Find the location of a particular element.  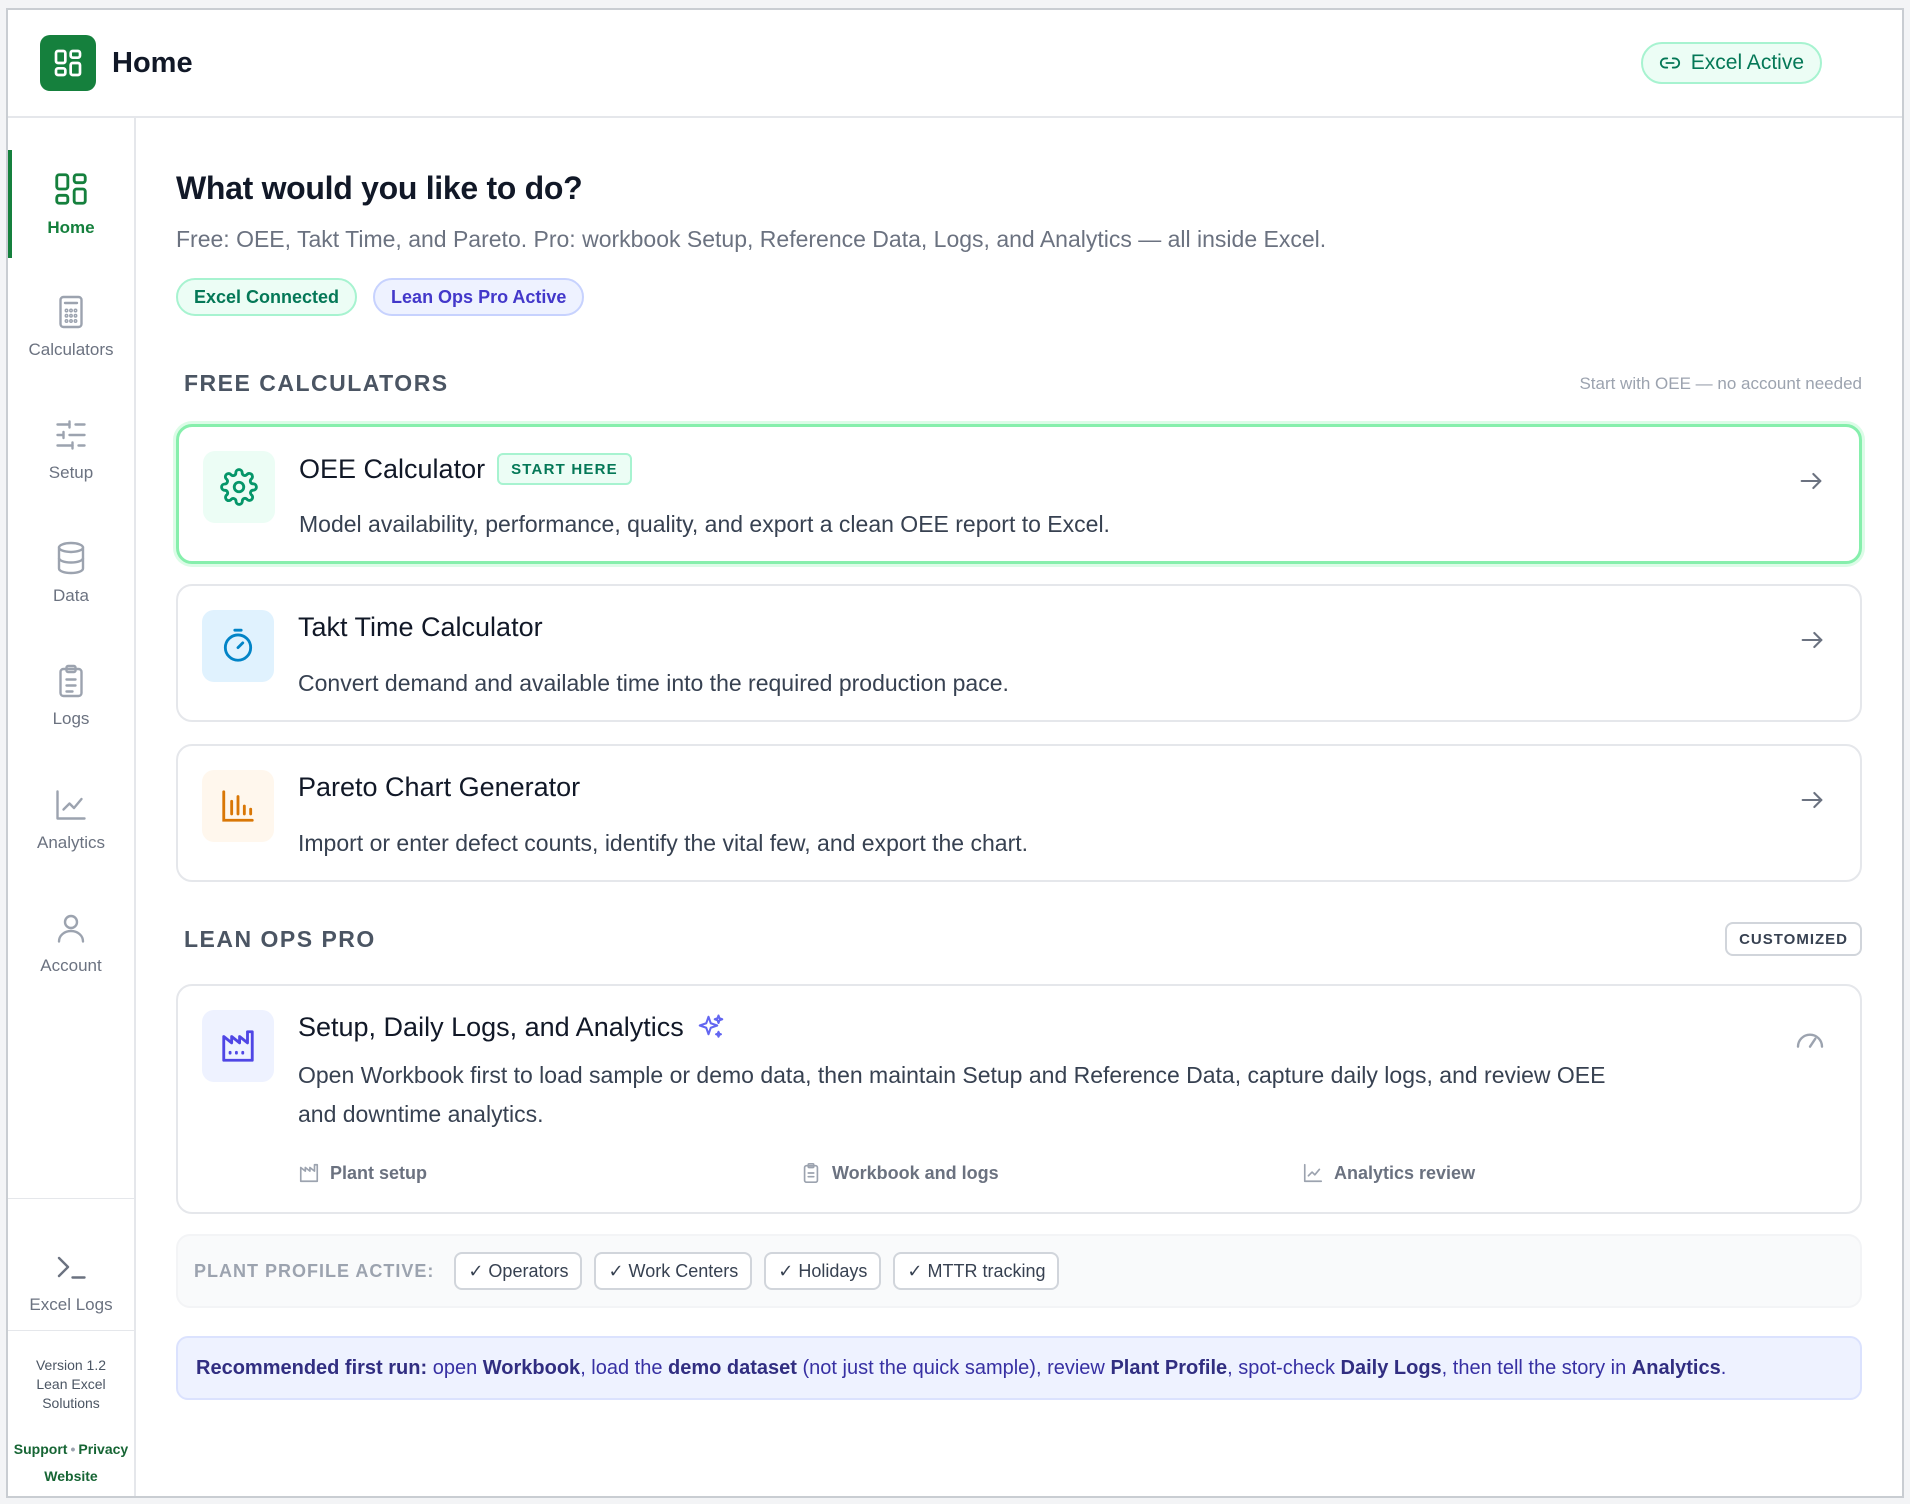

sidebar-item-label: Calculators is located at coordinates (71, 349).